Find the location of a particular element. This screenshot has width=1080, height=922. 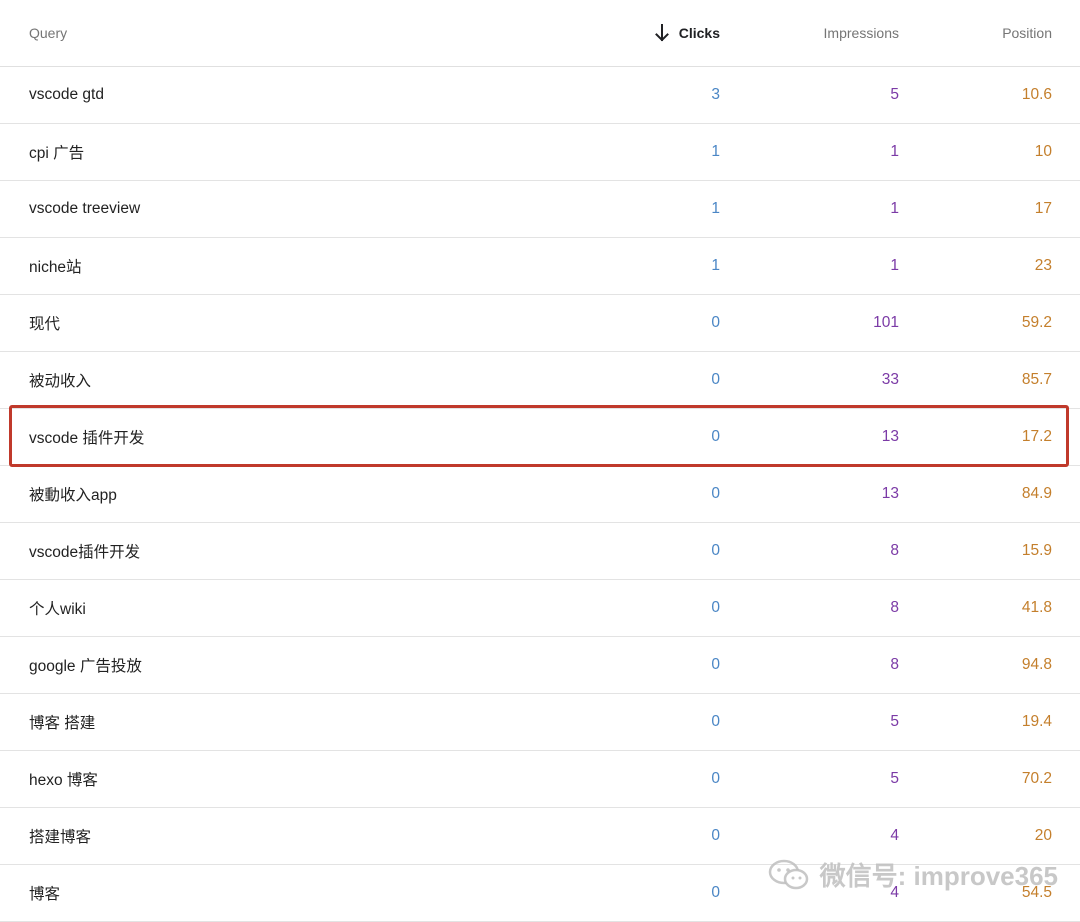

header-position-label: Position is located at coordinates (1027, 33).